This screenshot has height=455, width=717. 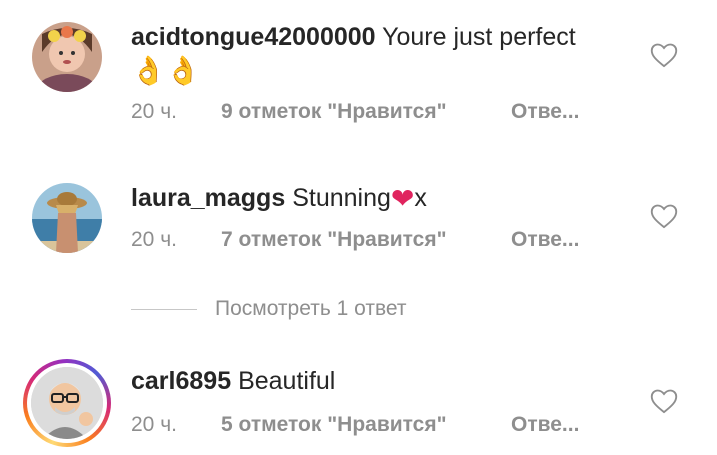 What do you see at coordinates (311, 308) in the screenshot?
I see `view-replies-label: Посмотреть 1 ответ` at bounding box center [311, 308].